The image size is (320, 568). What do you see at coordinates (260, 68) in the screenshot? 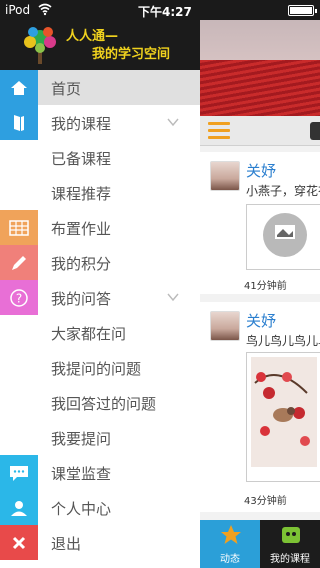
I see `banner-image` at bounding box center [260, 68].